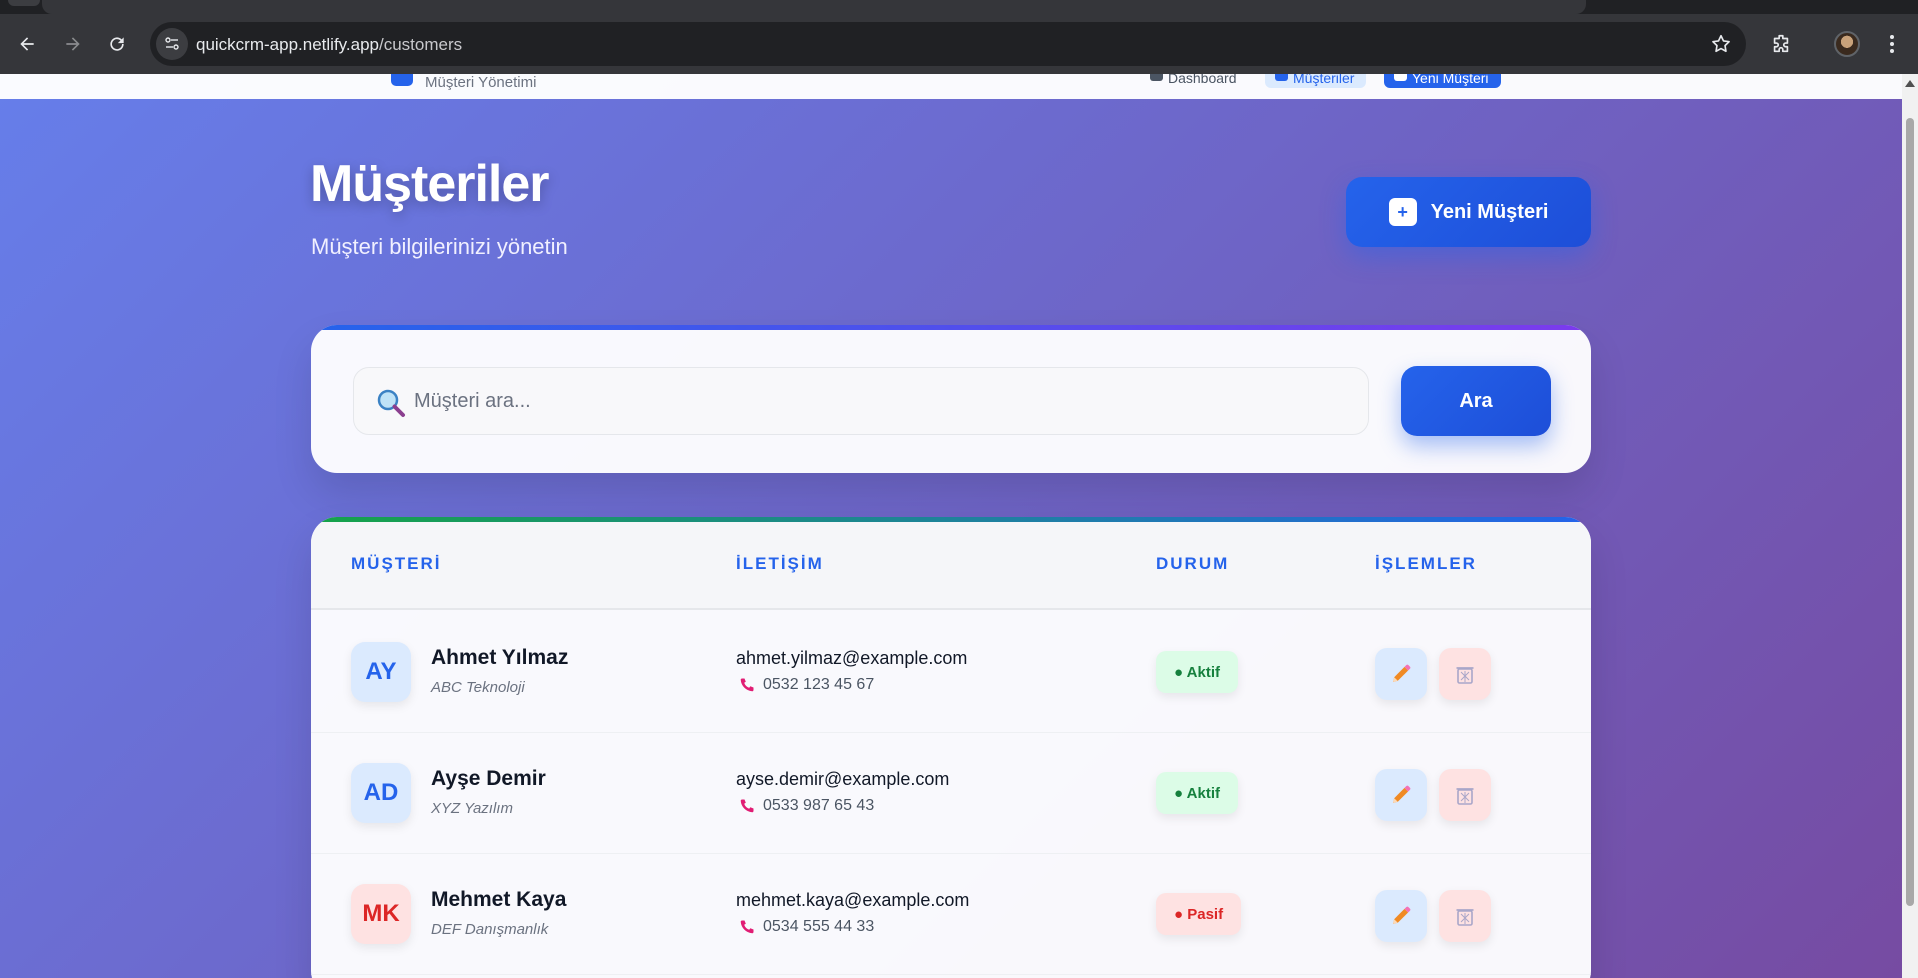 This screenshot has height=978, width=1918. Describe the element at coordinates (1910, 83) in the screenshot. I see `scroll-up-icon` at that location.